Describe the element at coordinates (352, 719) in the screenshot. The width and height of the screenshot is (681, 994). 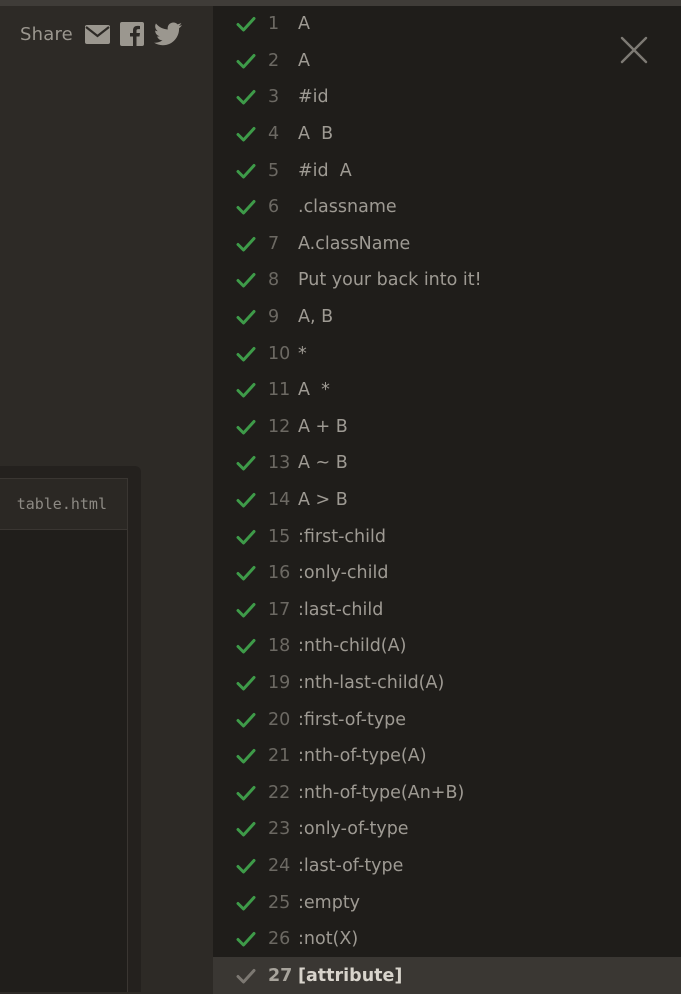
I see `level-name: :first-of-type` at that location.